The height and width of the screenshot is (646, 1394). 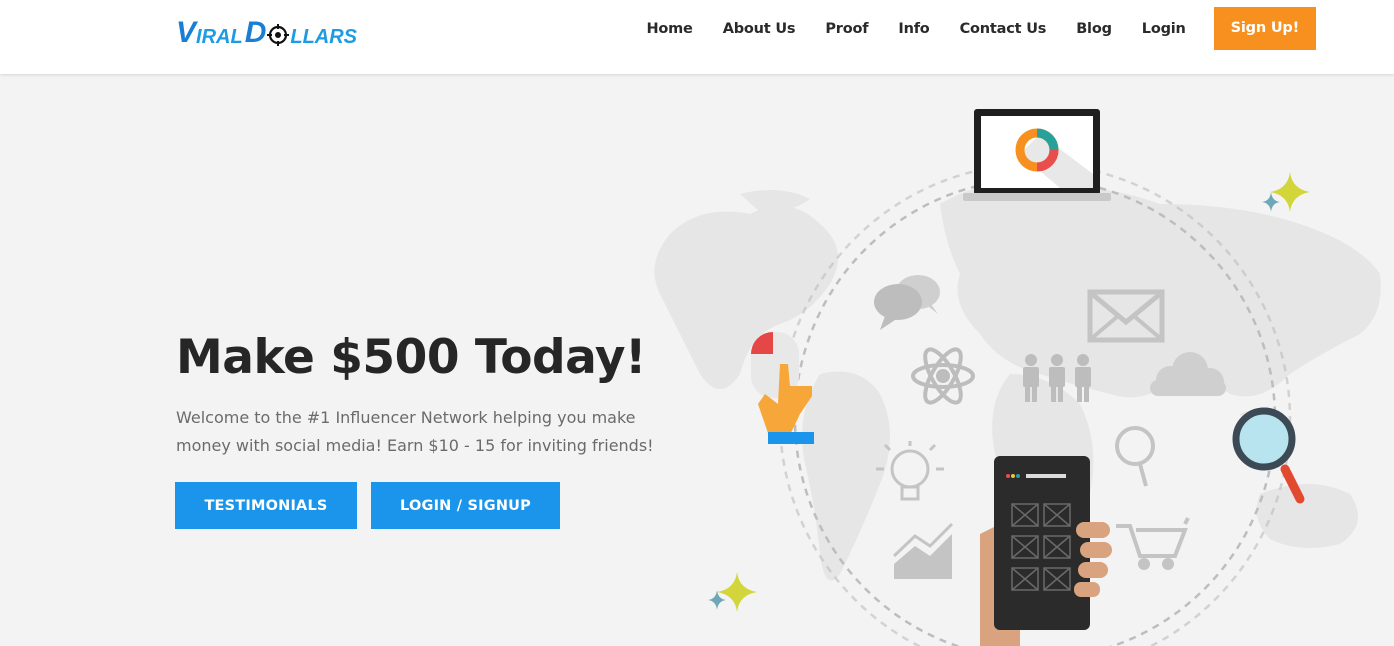 What do you see at coordinates (465, 505) in the screenshot?
I see `login-signup-button: LOGIN / SIGNUP` at bounding box center [465, 505].